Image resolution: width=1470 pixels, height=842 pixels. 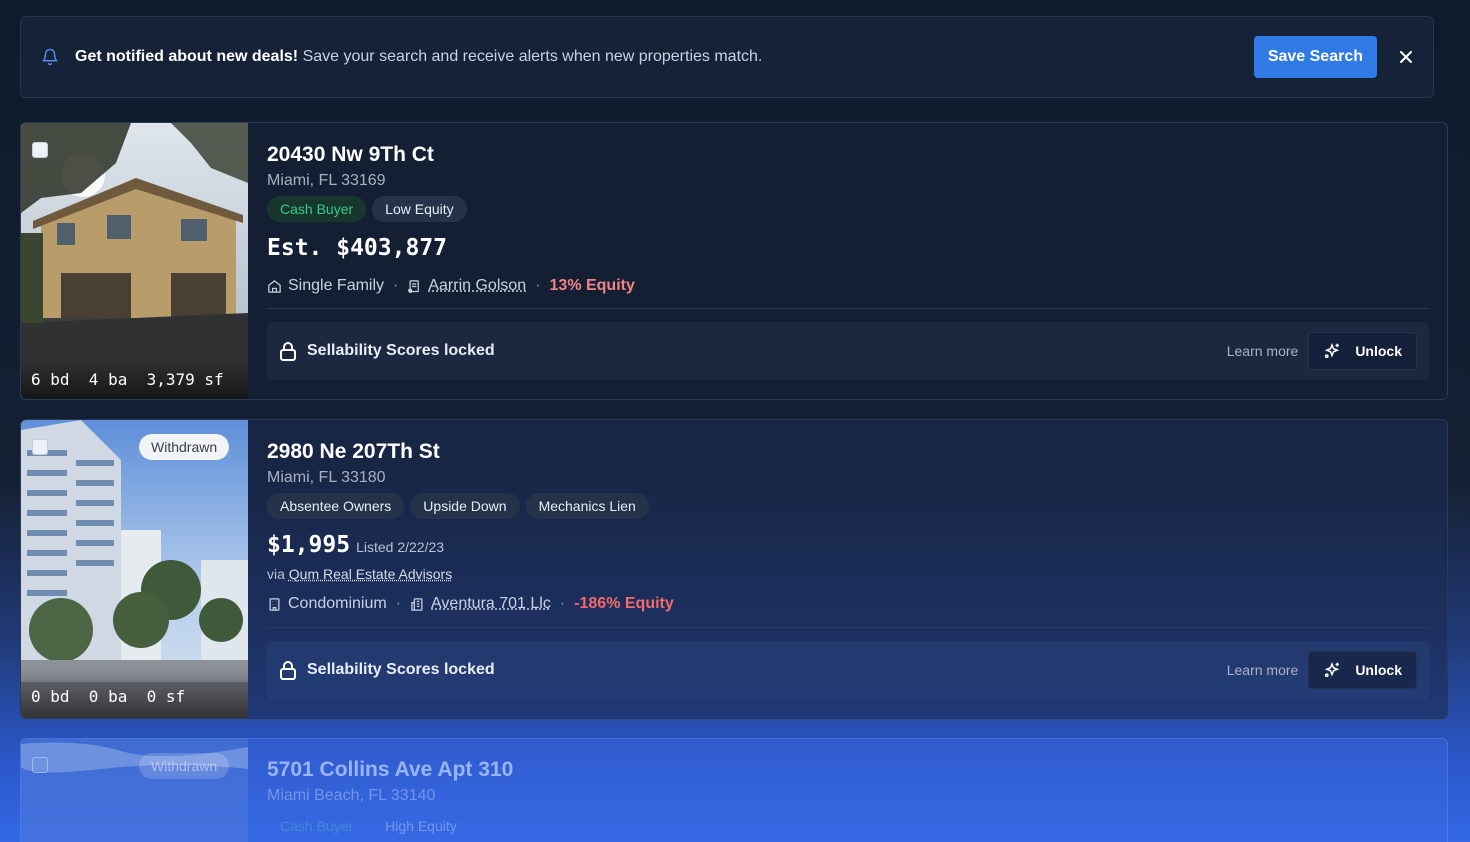 What do you see at coordinates (50, 57) in the screenshot?
I see `bell-icon` at bounding box center [50, 57].